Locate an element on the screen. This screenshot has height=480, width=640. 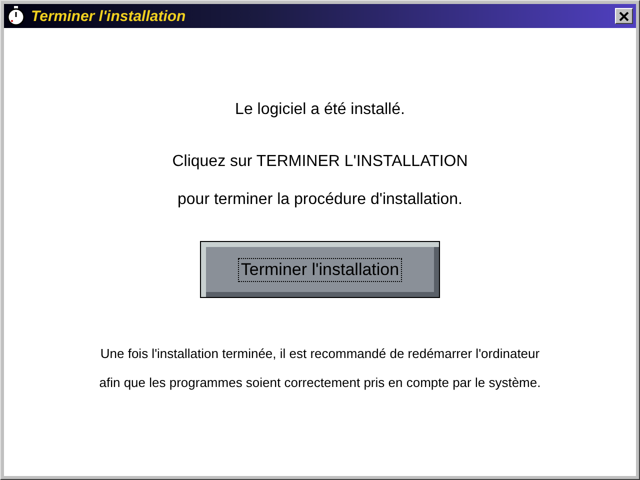
note-text: Une fois l'installation terminée, il est recommandé de redémarrer l'ordinateur is located at coordinates (320, 353).